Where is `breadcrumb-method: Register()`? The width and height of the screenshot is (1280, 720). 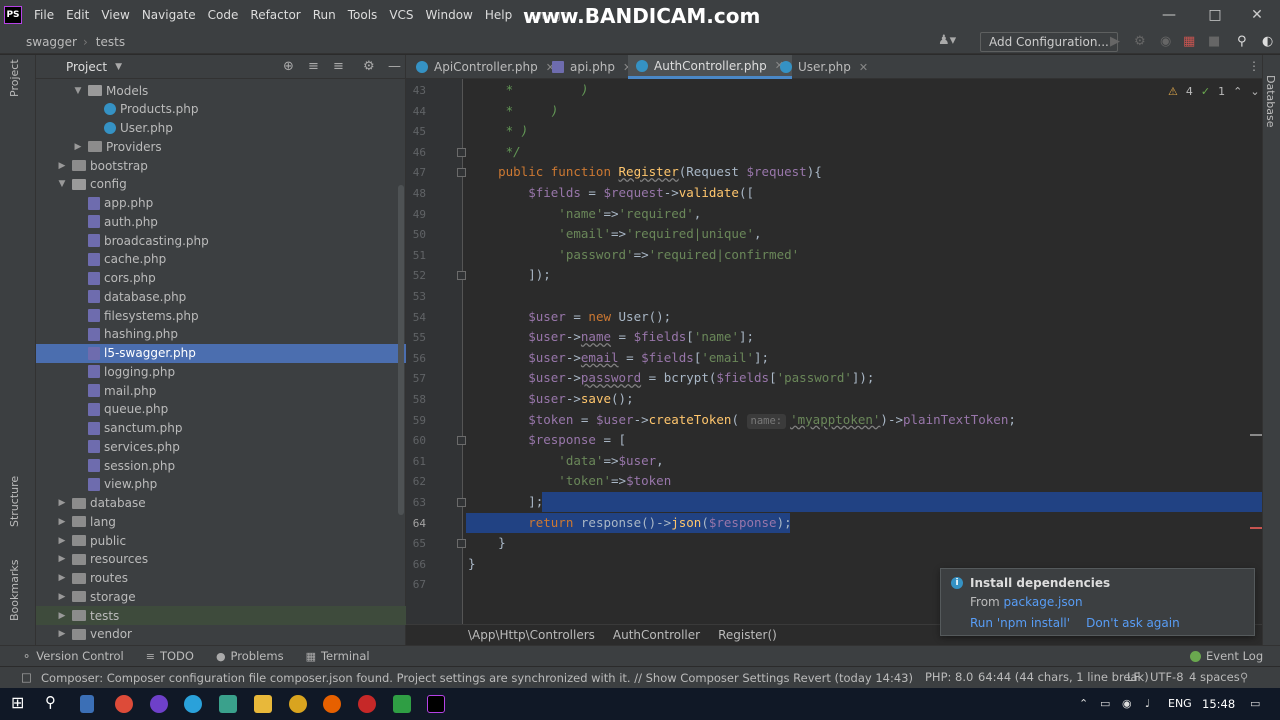 breadcrumb-method: Register() is located at coordinates (747, 635).